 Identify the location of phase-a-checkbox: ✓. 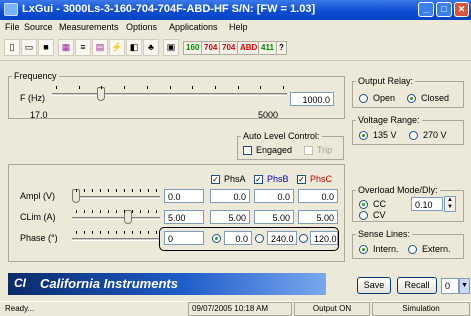
(215, 179).